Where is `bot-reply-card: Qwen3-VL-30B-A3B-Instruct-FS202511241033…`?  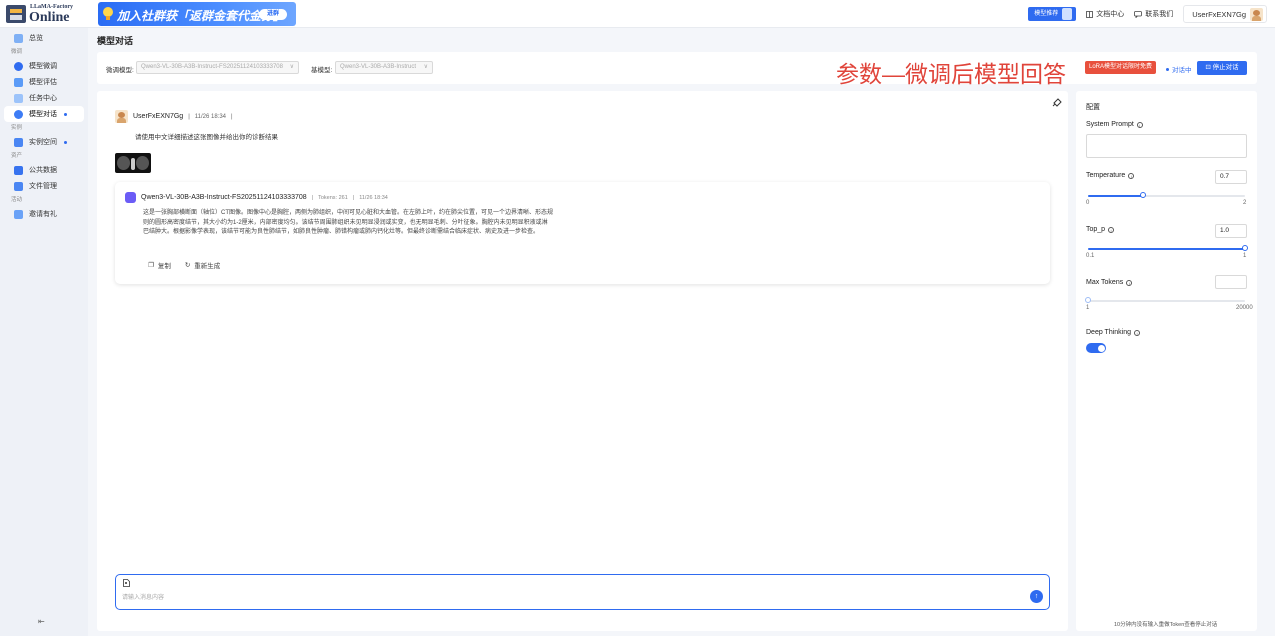 bot-reply-card: Qwen3-VL-30B-A3B-Instruct-FS202511241033… is located at coordinates (582, 233).